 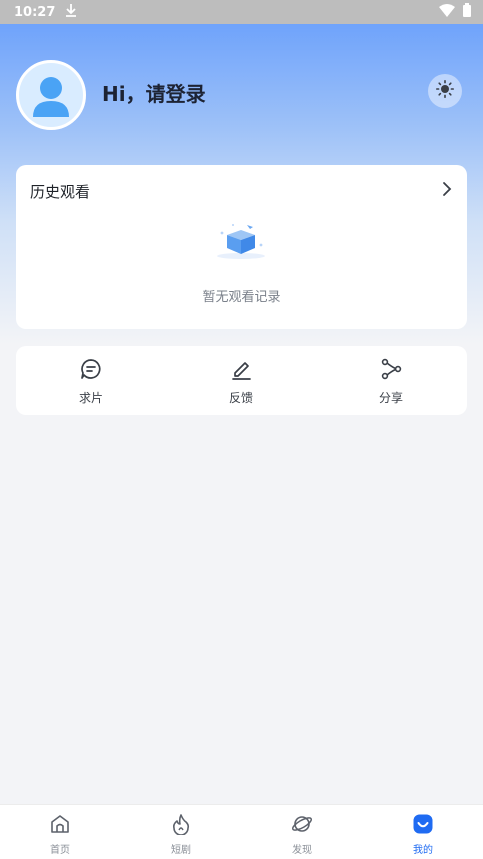 What do you see at coordinates (181, 826) in the screenshot?
I see `flame-icon` at bounding box center [181, 826].